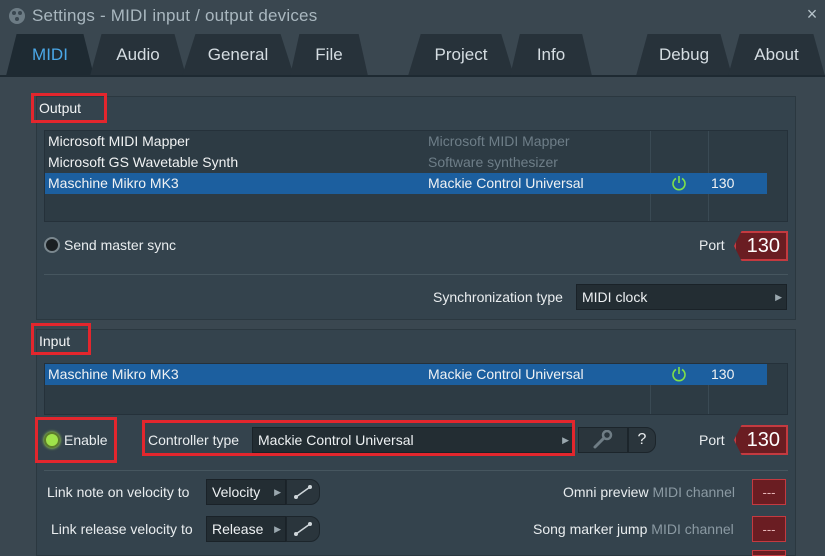 The width and height of the screenshot is (825, 556). I want to click on link-note-velocity-value: Velocity, so click(236, 492).